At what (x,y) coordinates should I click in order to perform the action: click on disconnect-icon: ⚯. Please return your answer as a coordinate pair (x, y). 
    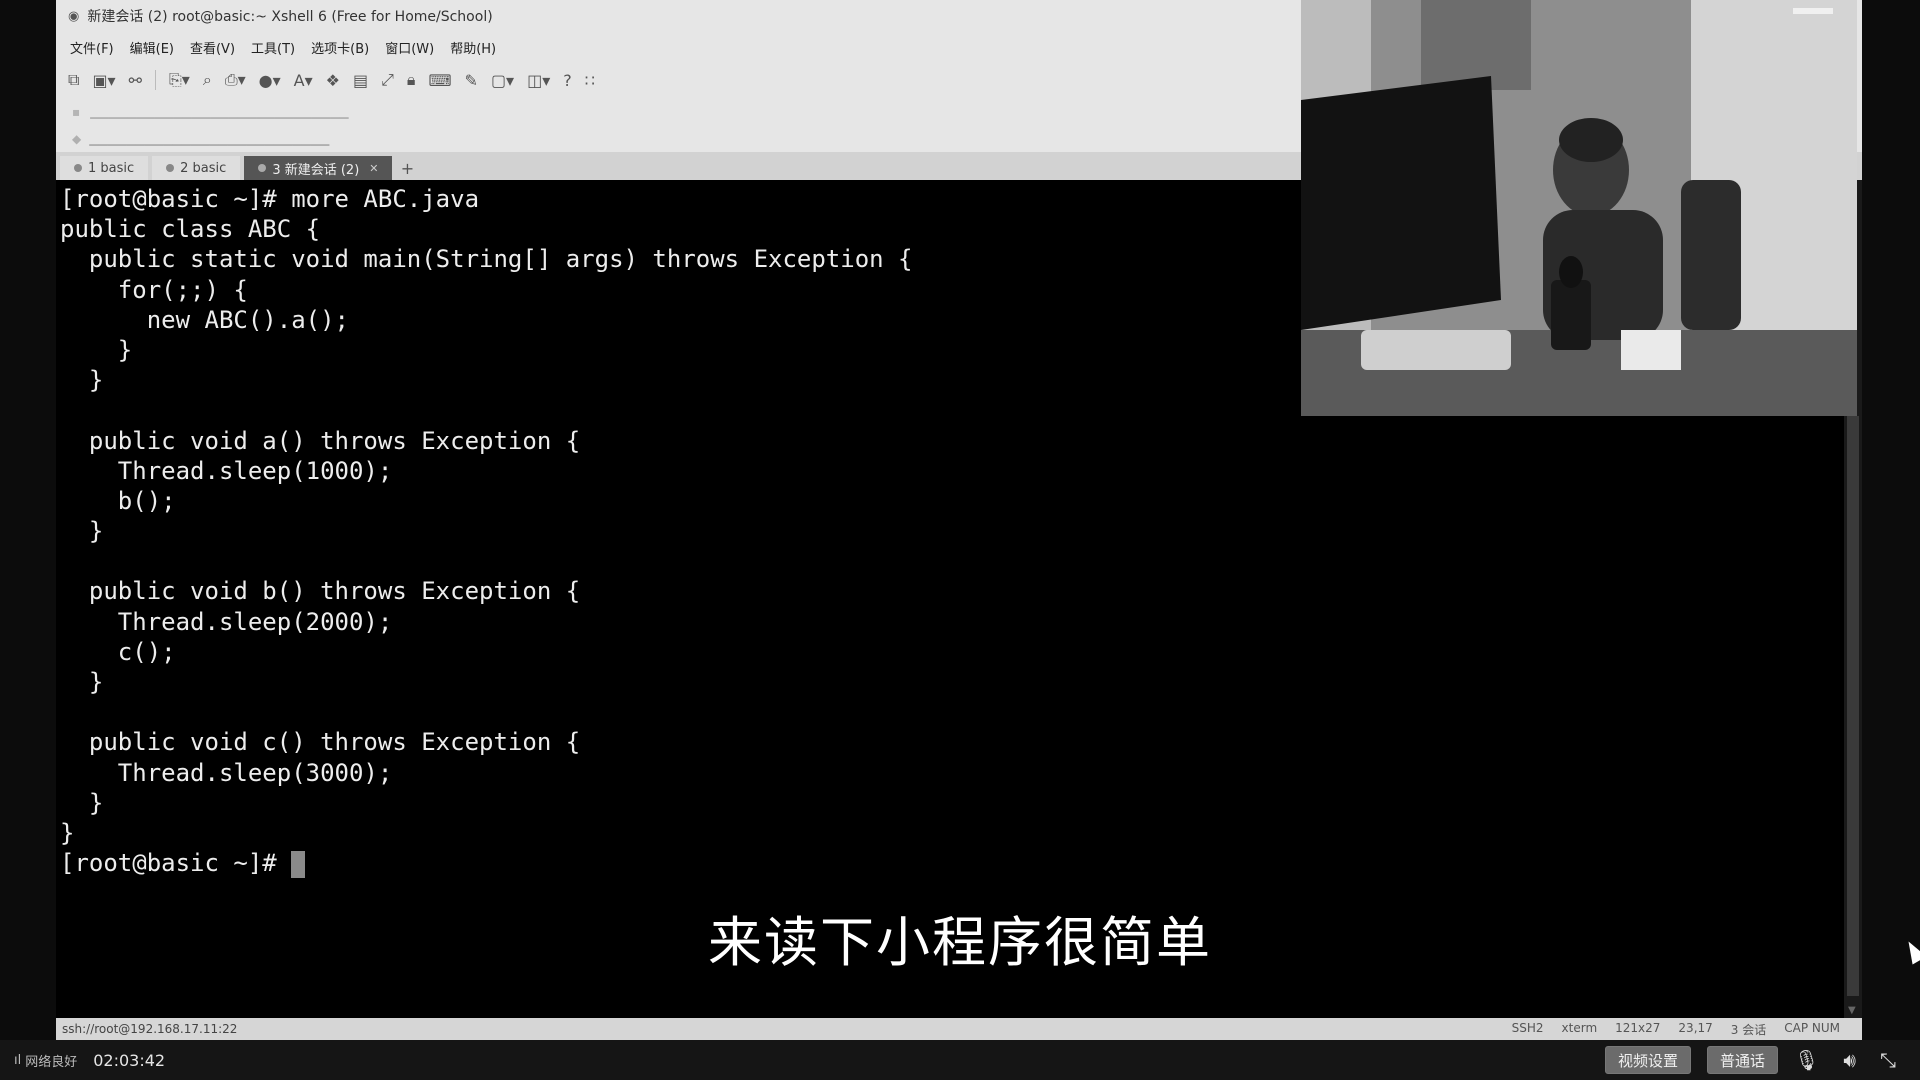
    Looking at the image, I should click on (135, 80).